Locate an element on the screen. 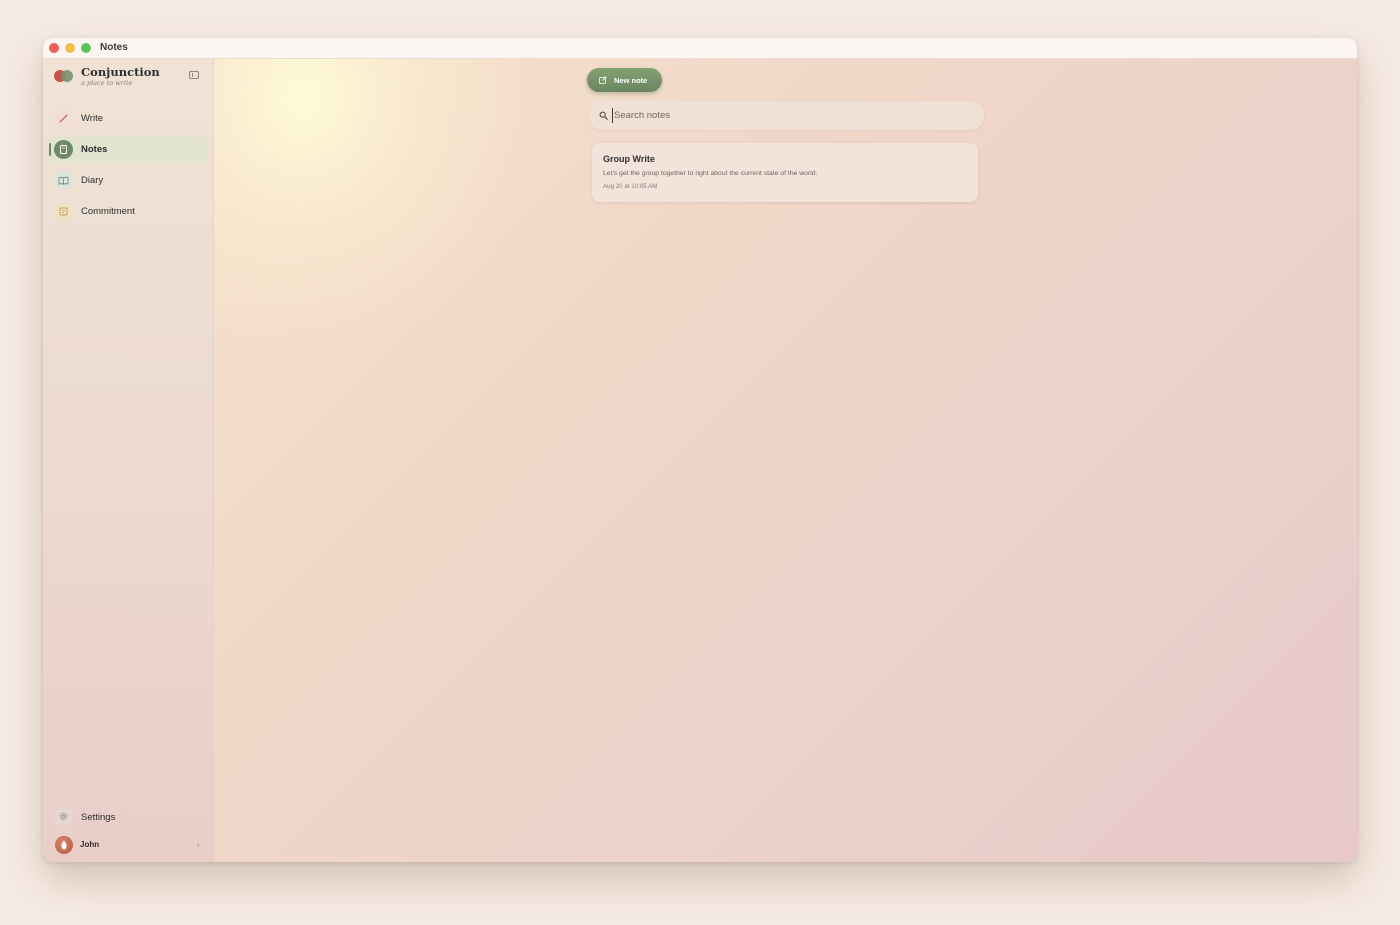 The height and width of the screenshot is (925, 1400). sidebar-item-settings: Settings is located at coordinates (128, 817).